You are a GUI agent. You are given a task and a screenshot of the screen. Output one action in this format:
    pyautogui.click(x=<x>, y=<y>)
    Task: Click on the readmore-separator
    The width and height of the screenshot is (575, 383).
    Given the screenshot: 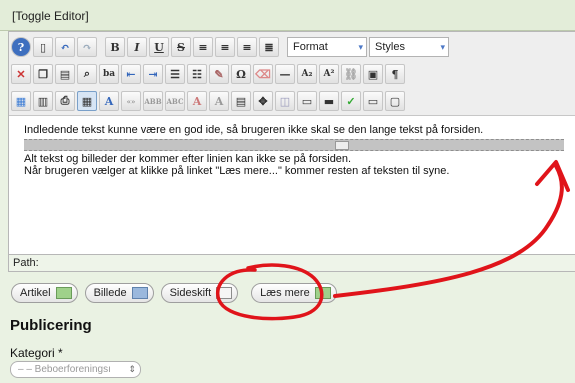 What is the action you would take?
    pyautogui.click(x=294, y=145)
    